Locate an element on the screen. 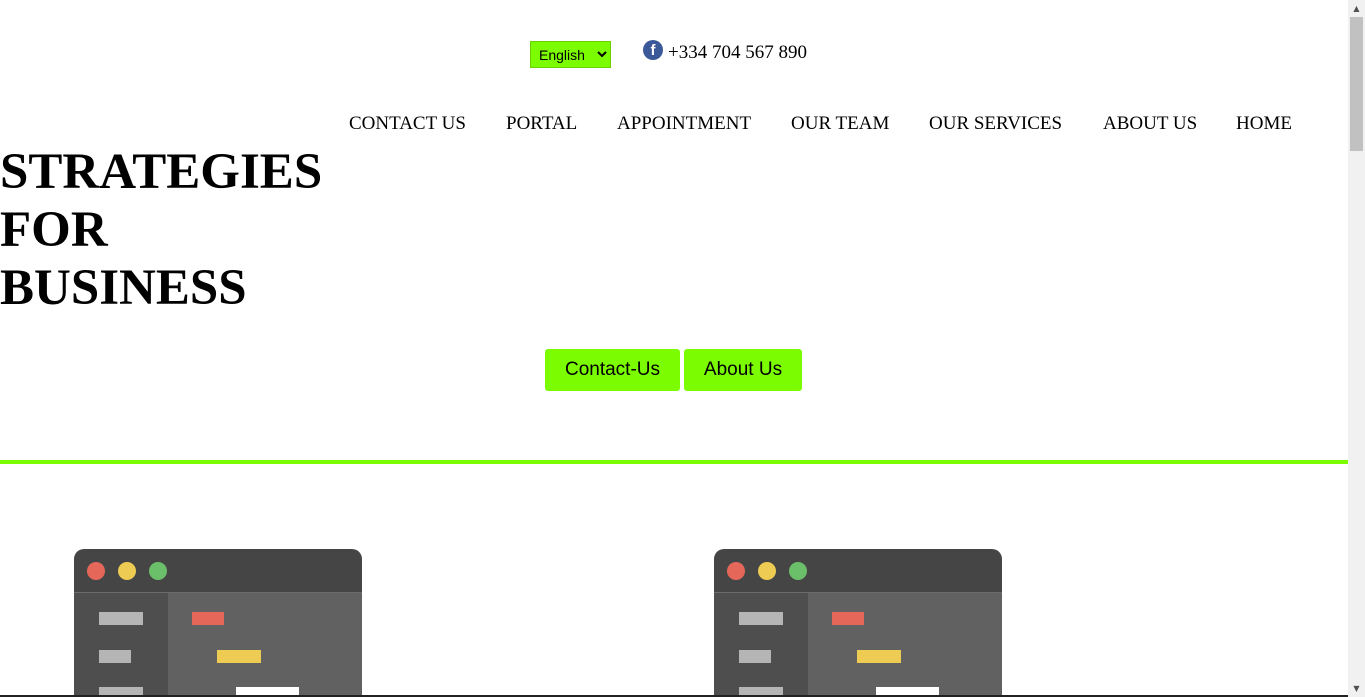  scroll-down-arrow-icon: ▼ is located at coordinates (1356, 688).